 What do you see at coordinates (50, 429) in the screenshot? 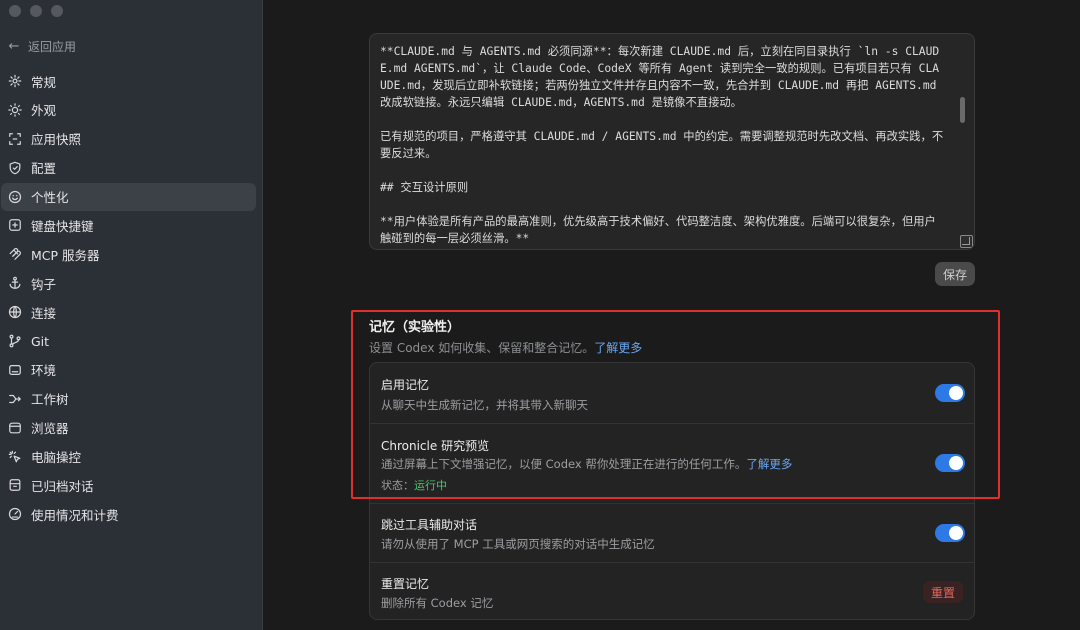
I see `sidebar-item-label: 浏览器` at bounding box center [50, 429].